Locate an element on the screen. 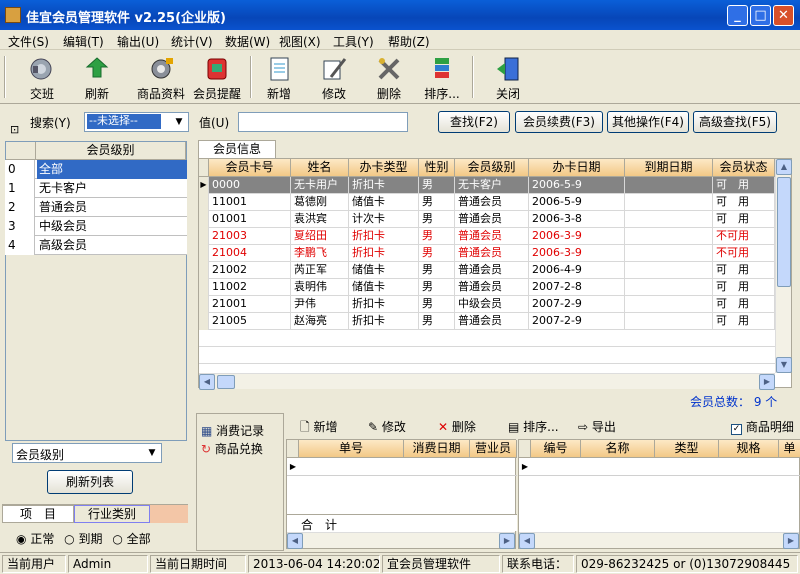 The height and width of the screenshot is (574, 800). column-header: 性别 is located at coordinates (437, 168).